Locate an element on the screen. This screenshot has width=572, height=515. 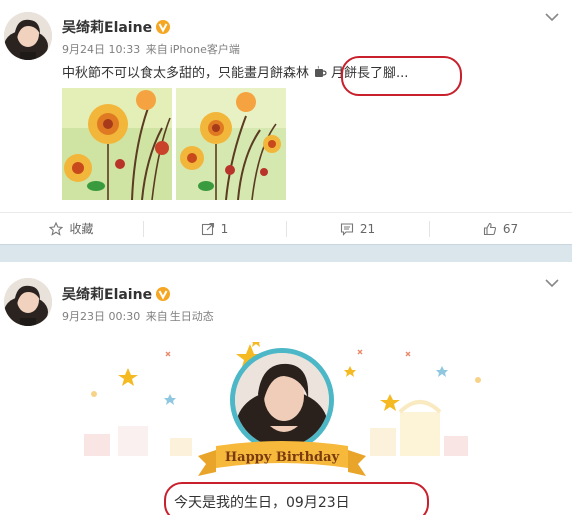
action-bar: 收藏 1 21 67 is located at coordinates (286, 228).